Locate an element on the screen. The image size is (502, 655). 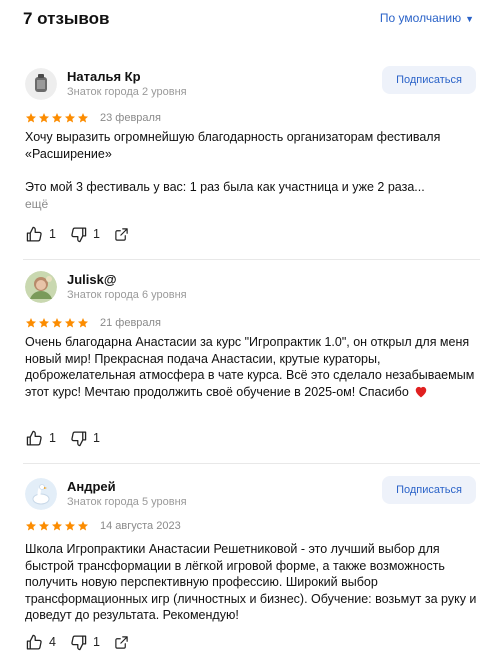
review-actions: 4 1 is located at coordinates (77, 642).